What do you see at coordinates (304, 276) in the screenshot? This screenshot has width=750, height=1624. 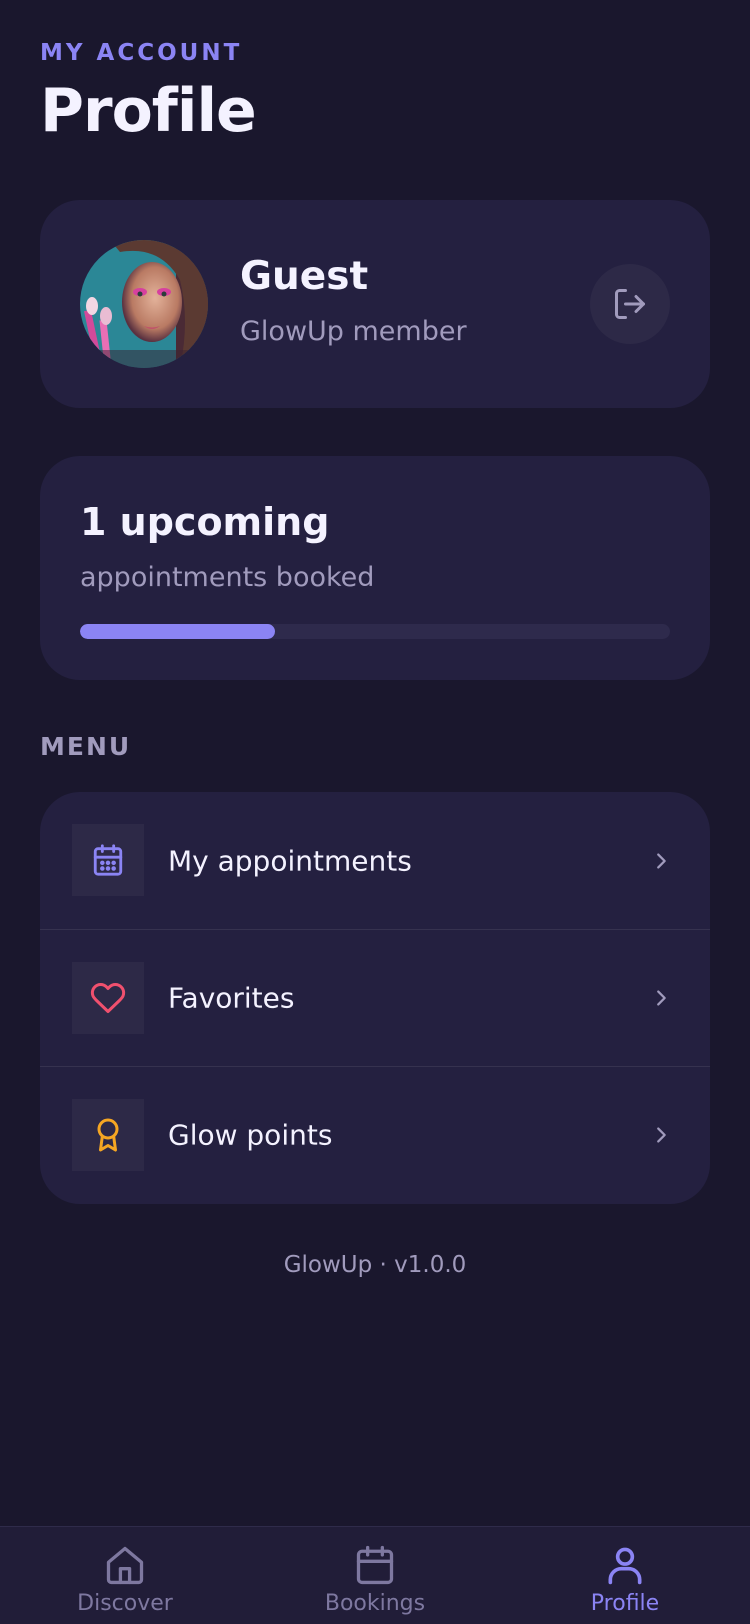 I see `user-name: Guest` at bounding box center [304, 276].